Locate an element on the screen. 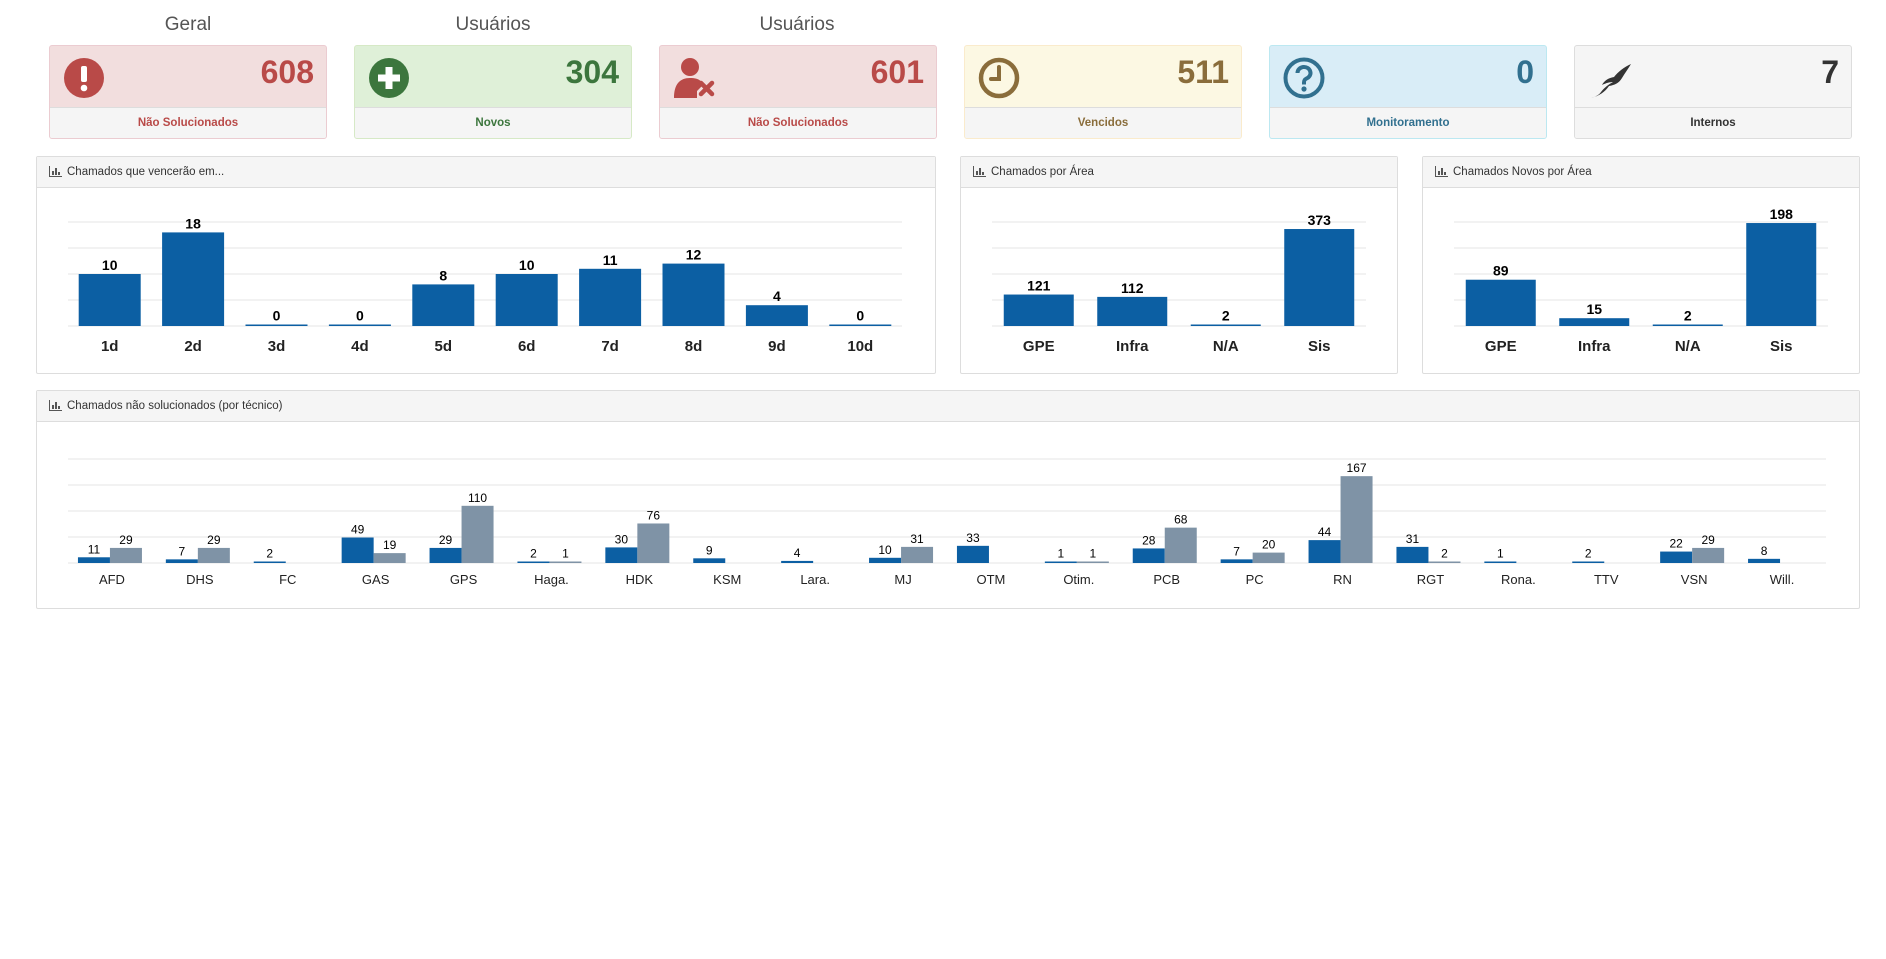  category-label: 7d is located at coordinates (610, 346).